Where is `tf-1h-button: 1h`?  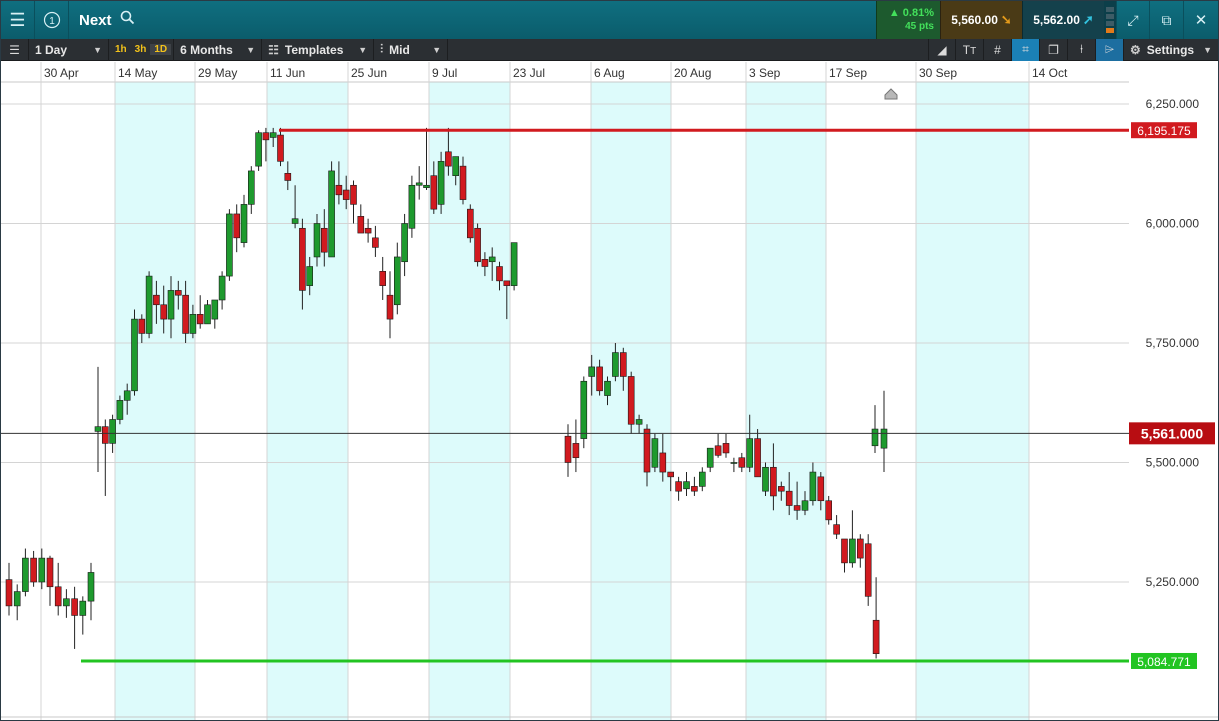
tf-1h-button: 1h is located at coordinates (121, 49).